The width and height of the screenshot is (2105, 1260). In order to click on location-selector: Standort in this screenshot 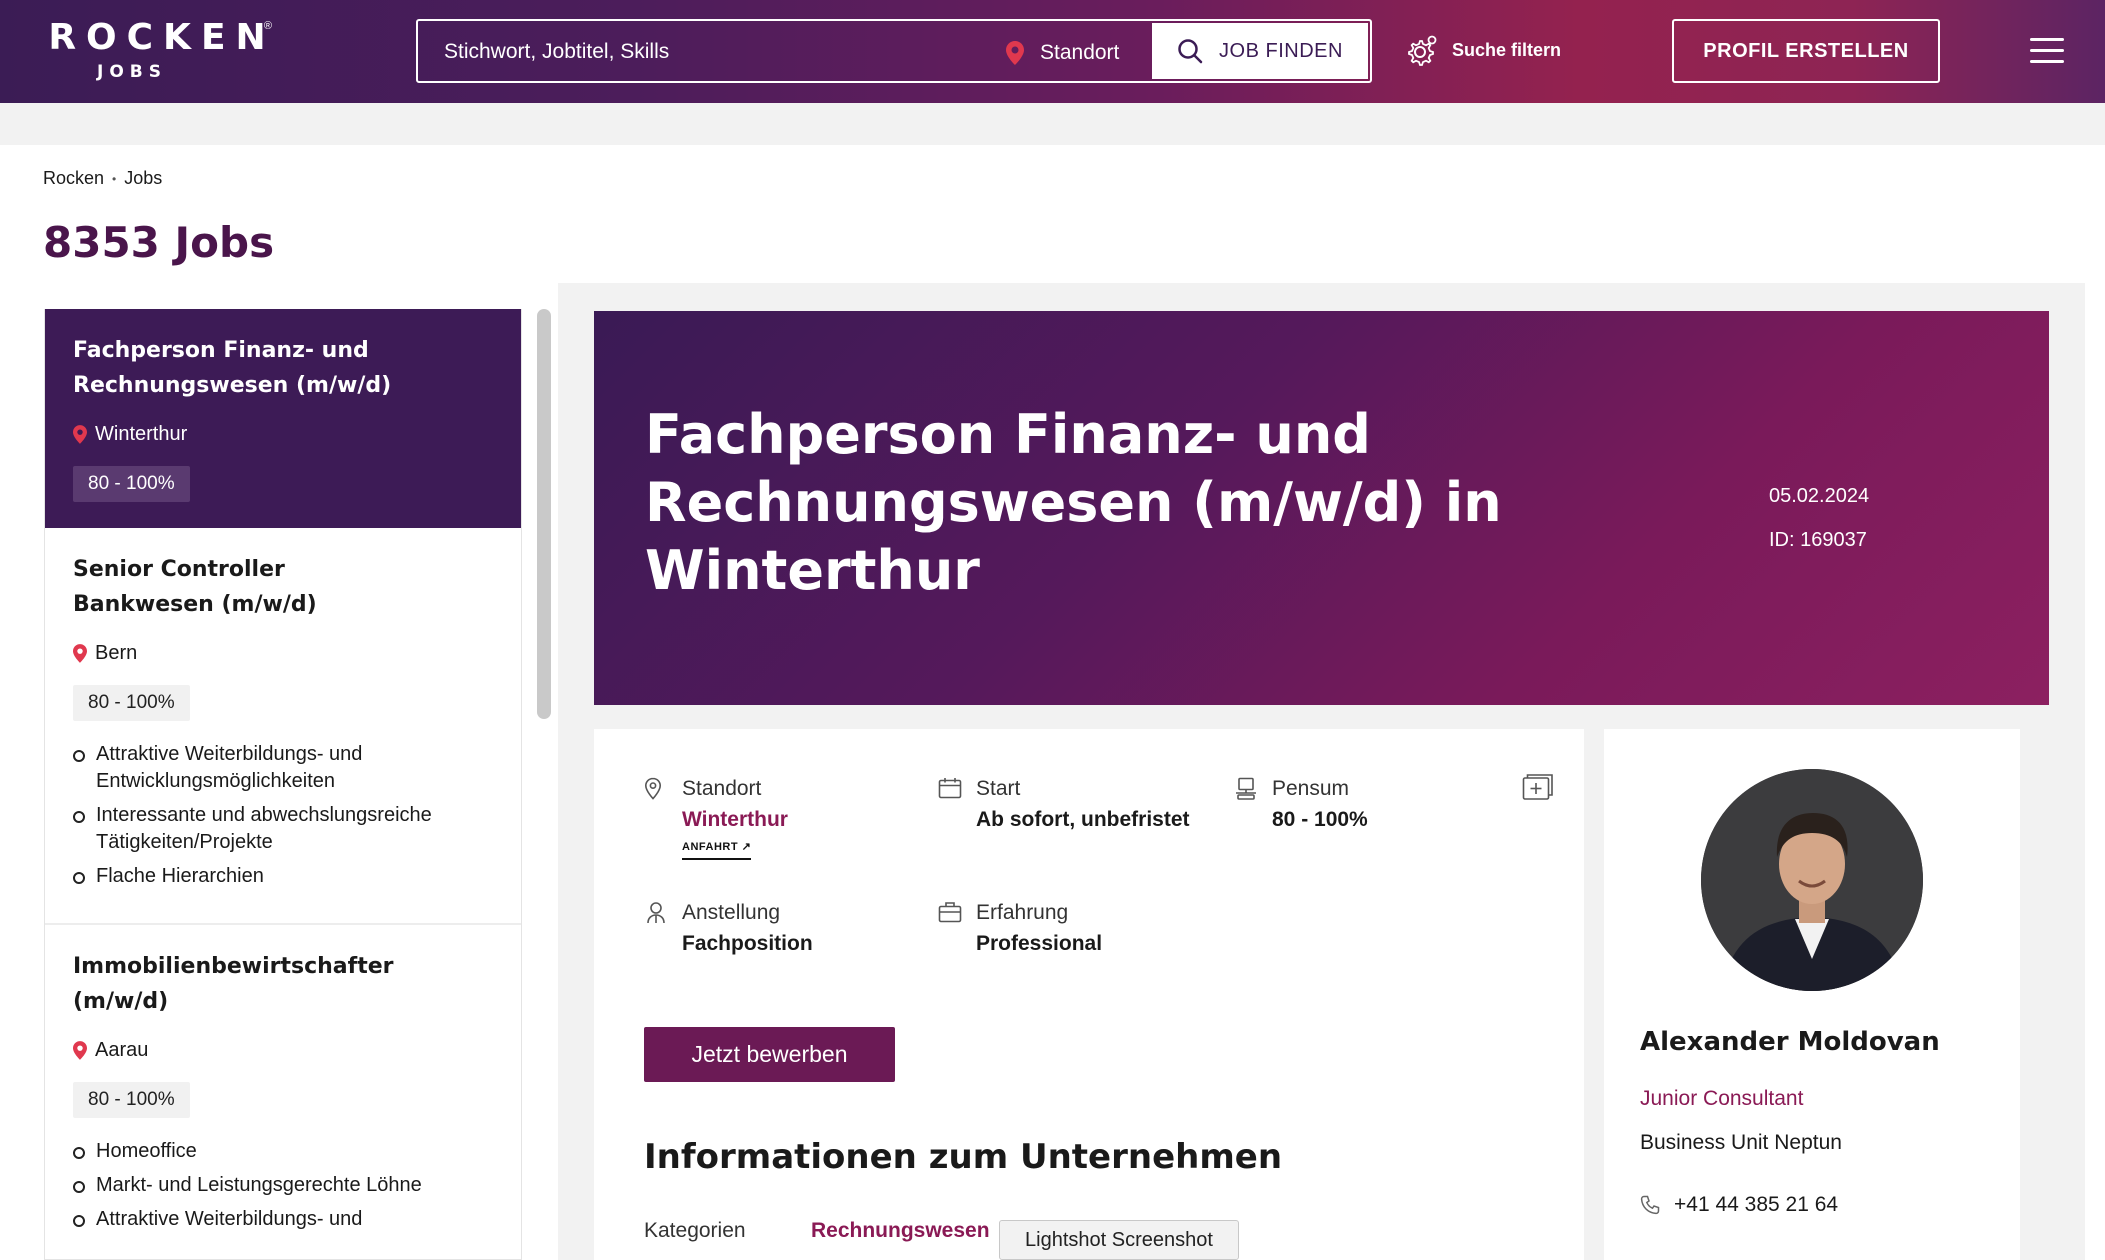, I will do `click(1062, 53)`.